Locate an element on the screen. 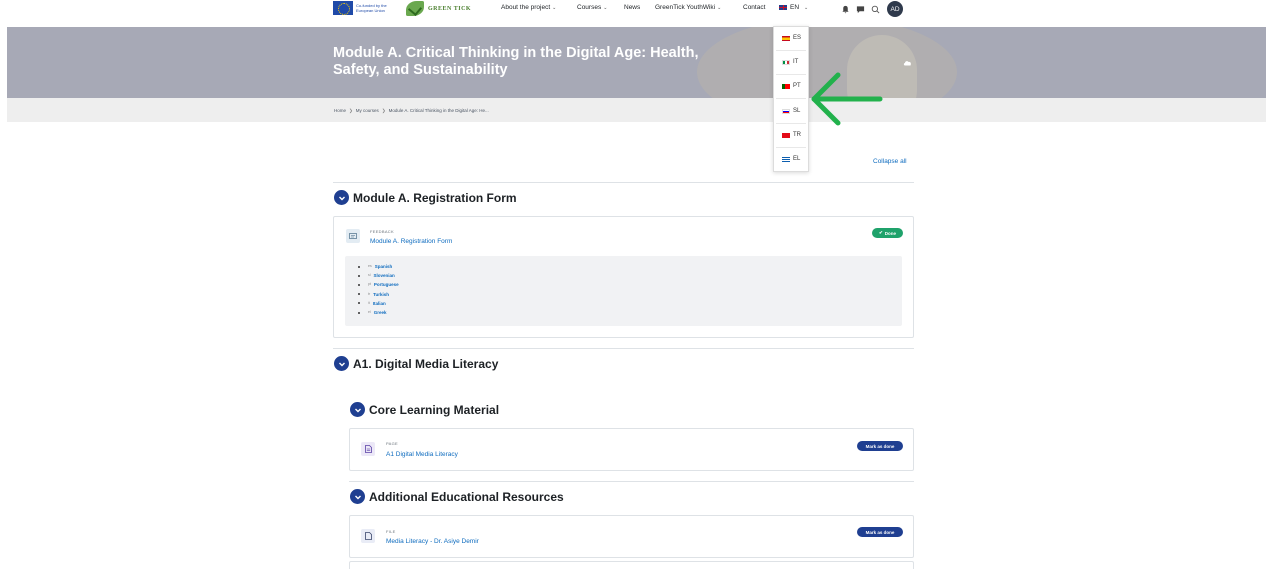 The image size is (1266, 569). section-header: A1. Digital Media Literacy is located at coordinates (416, 363).